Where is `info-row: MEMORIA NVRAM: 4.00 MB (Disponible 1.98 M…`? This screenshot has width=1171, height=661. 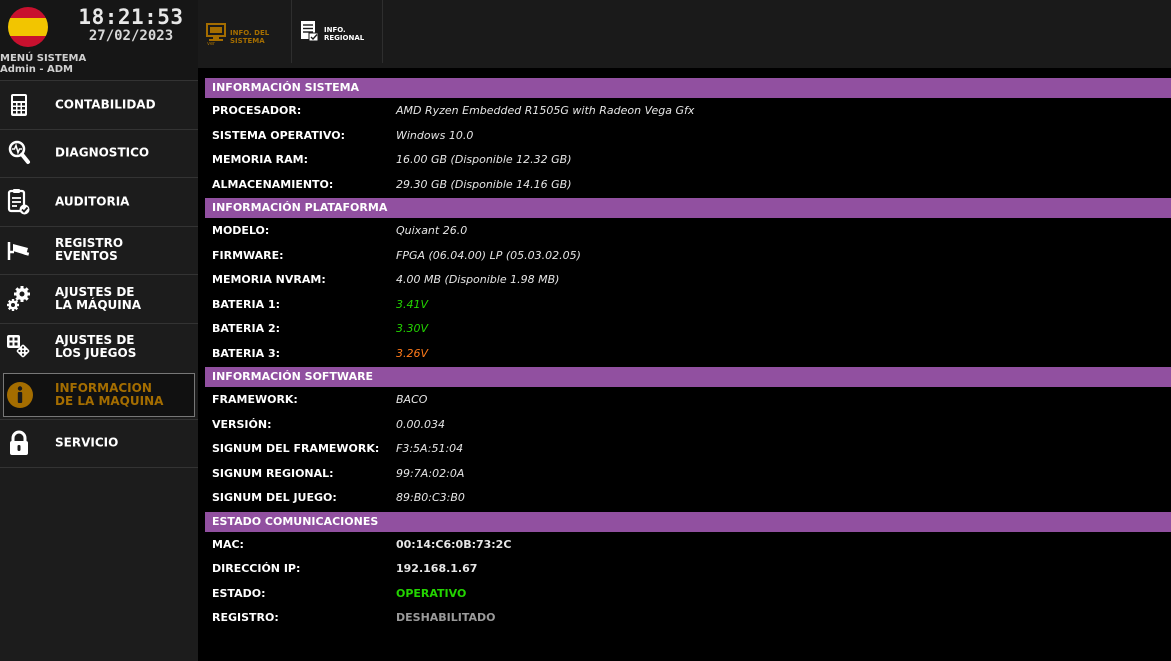 info-row: MEMORIA NVRAM: 4.00 MB (Disponible 1.98 M… is located at coordinates (688, 279).